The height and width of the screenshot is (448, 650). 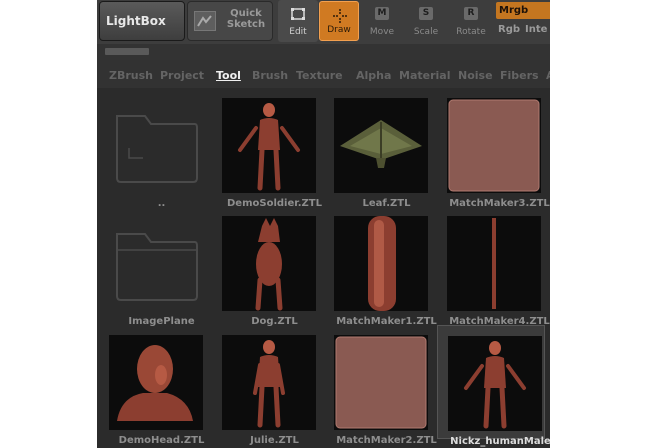 I want to click on julie-thumbnail, so click(x=269, y=382).